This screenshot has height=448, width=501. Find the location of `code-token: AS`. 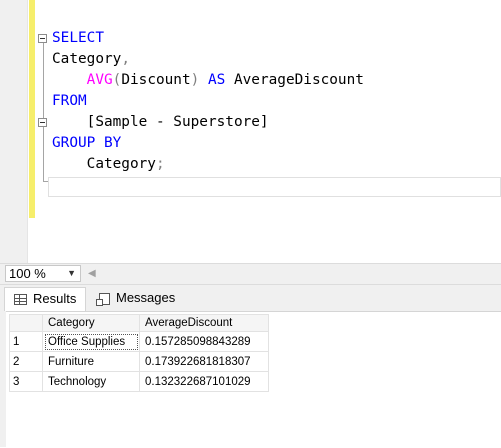

code-token: AS is located at coordinates (216, 80).